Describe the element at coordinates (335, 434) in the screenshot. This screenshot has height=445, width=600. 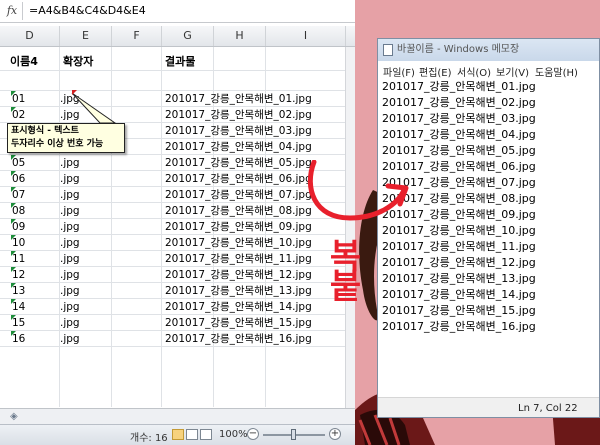
I see `zoom-in-button: +` at that location.